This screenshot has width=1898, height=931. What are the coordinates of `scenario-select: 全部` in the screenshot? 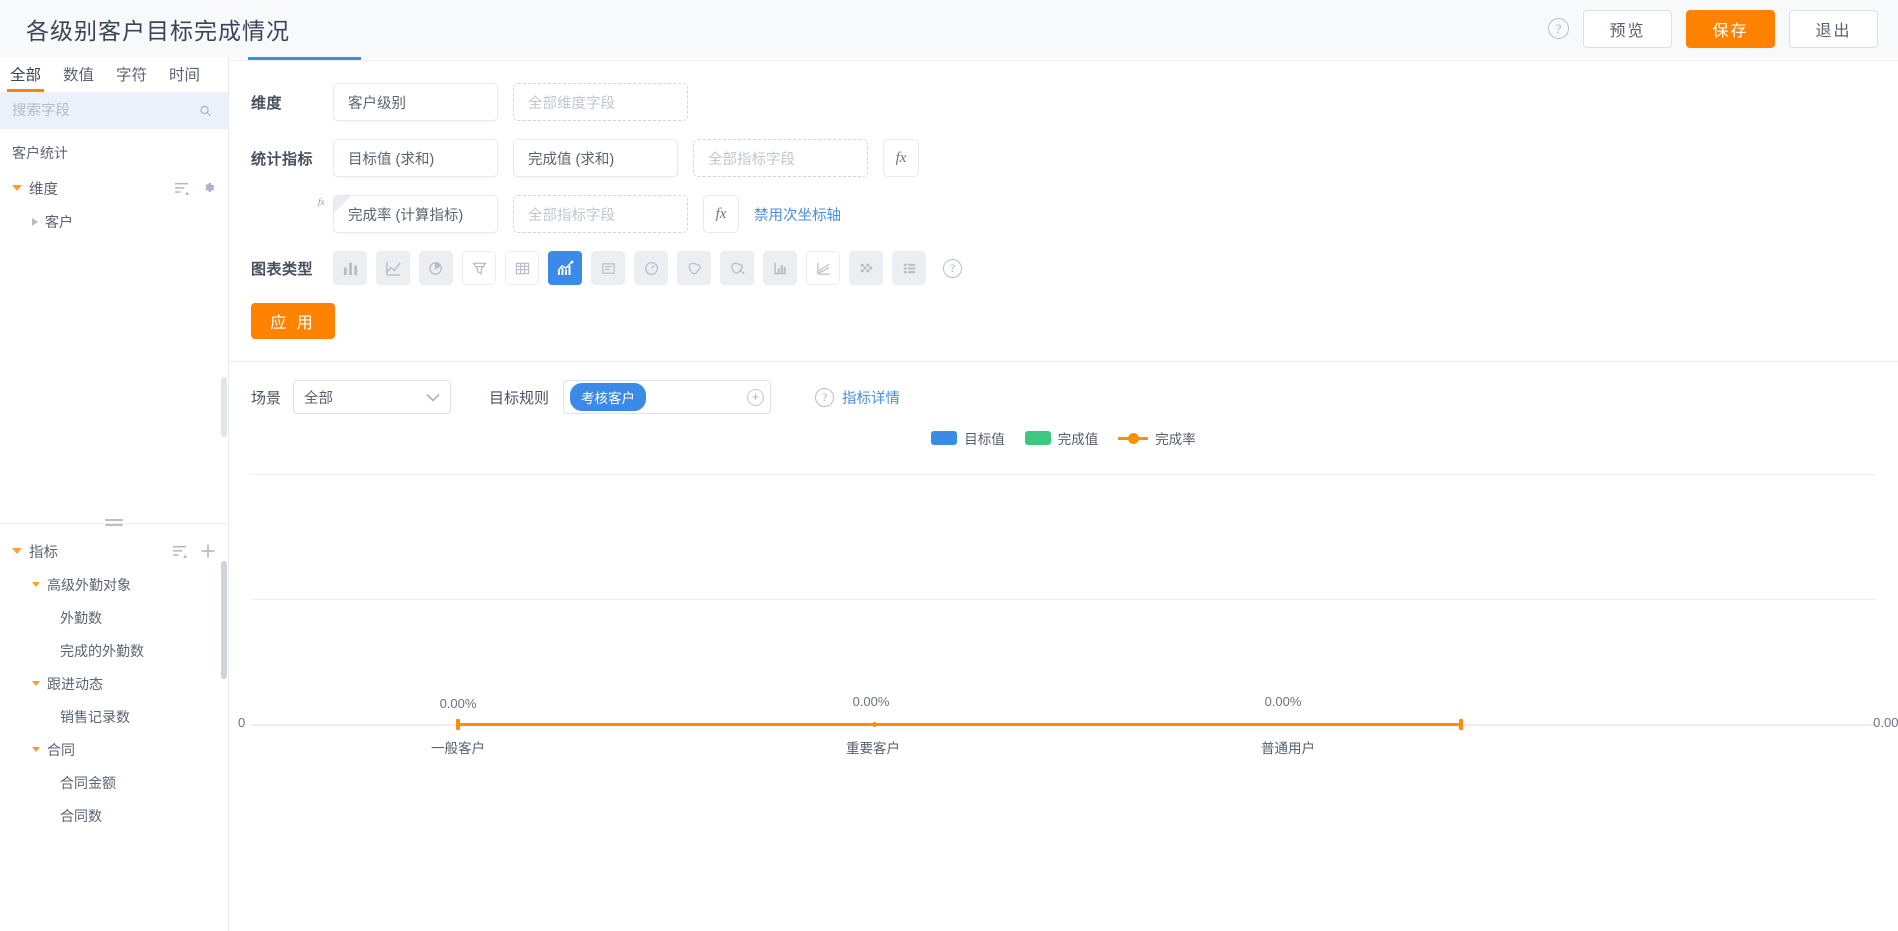 It's located at (372, 397).